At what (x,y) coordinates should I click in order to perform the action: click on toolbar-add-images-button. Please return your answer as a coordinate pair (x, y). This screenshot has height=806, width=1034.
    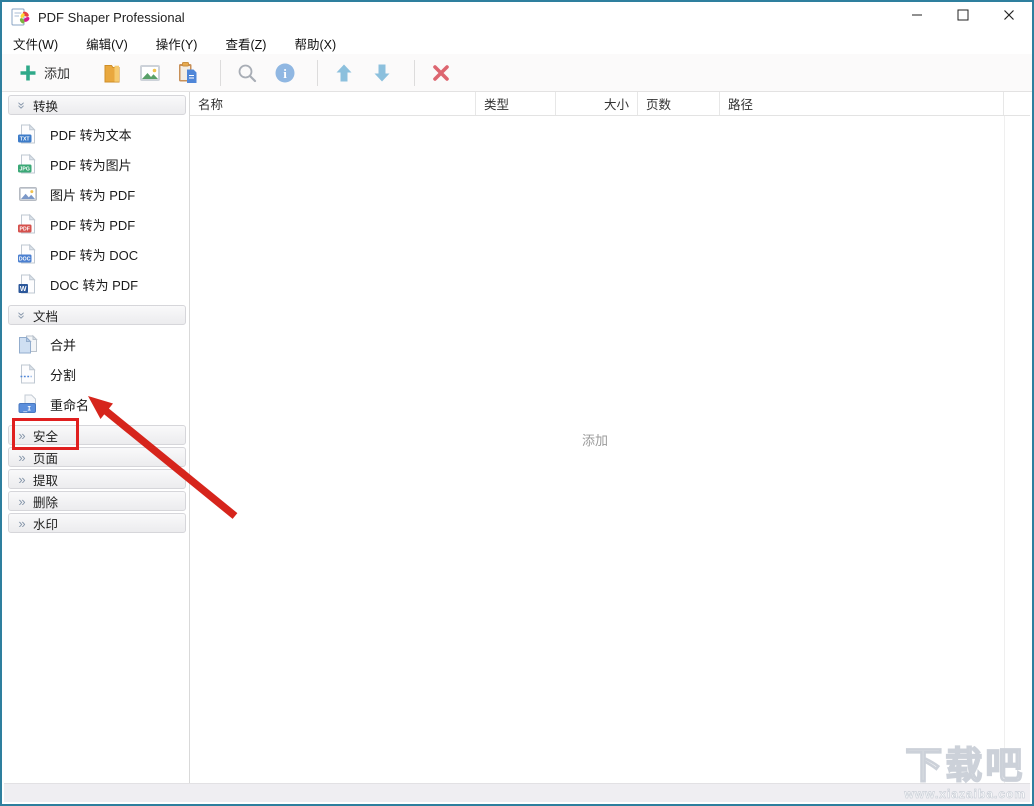
    Looking at the image, I should click on (150, 73).